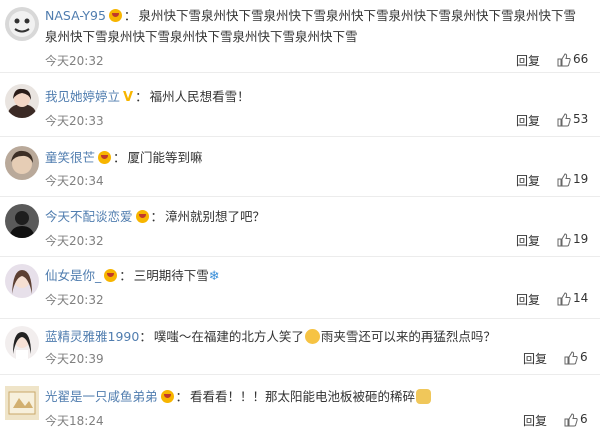  Describe the element at coordinates (70, 157) in the screenshot. I see `username-link: 童笑很芒` at that location.